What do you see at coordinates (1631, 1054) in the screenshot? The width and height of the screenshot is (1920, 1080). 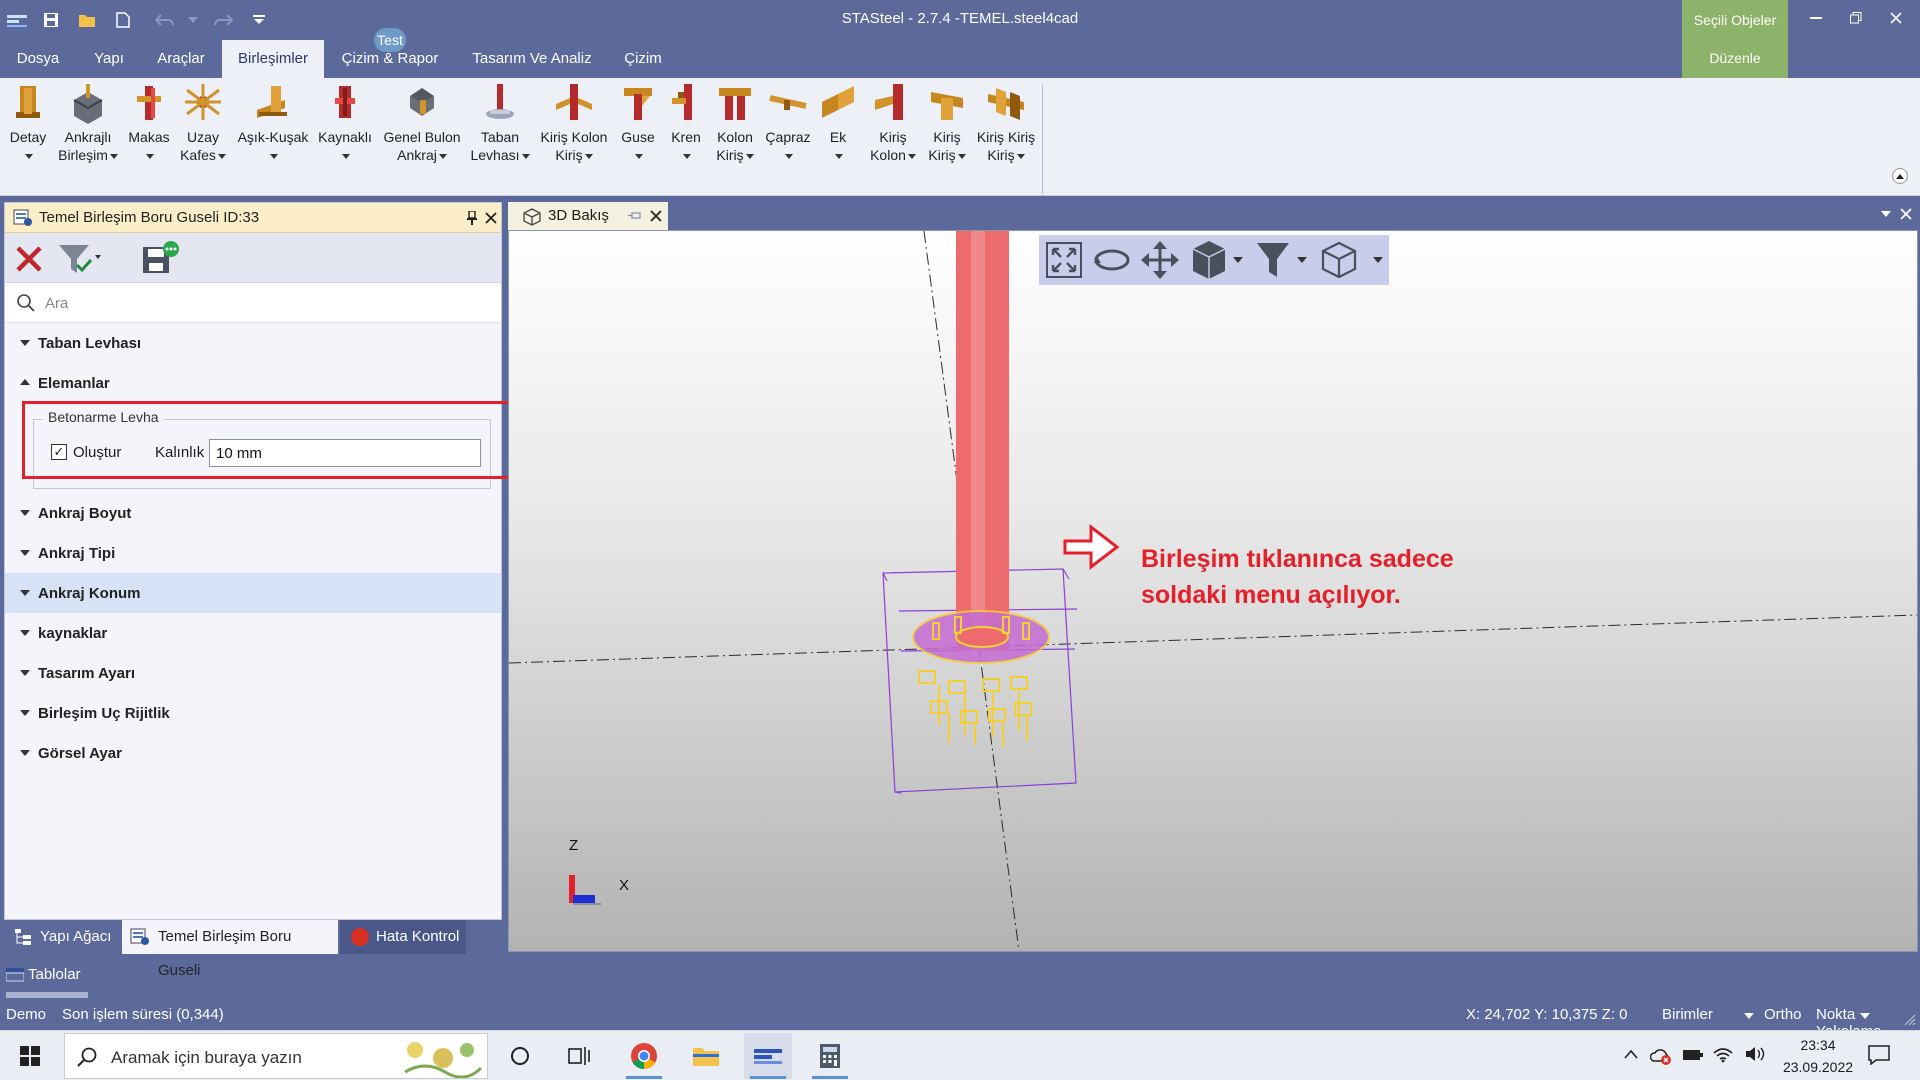 I see `tray-chevron-up-icon` at bounding box center [1631, 1054].